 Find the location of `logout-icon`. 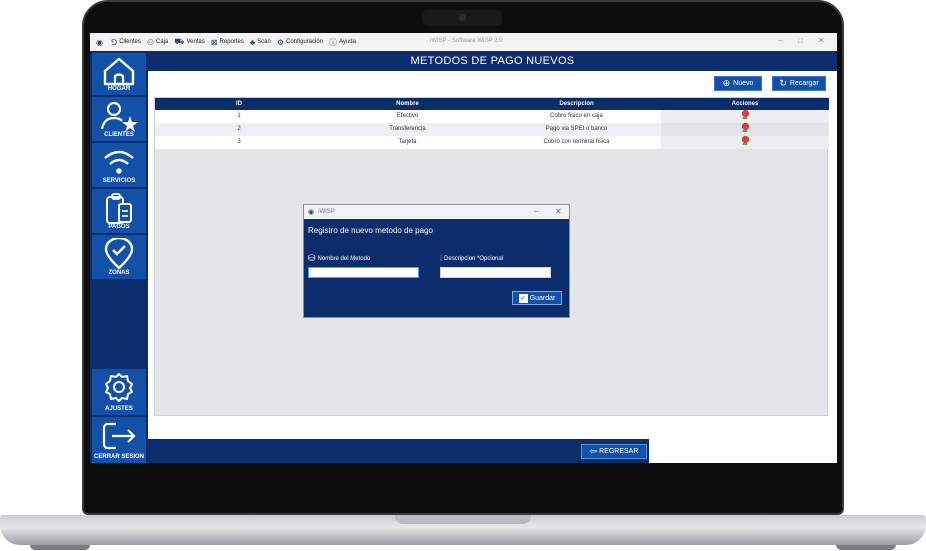

logout-icon is located at coordinates (119, 436).